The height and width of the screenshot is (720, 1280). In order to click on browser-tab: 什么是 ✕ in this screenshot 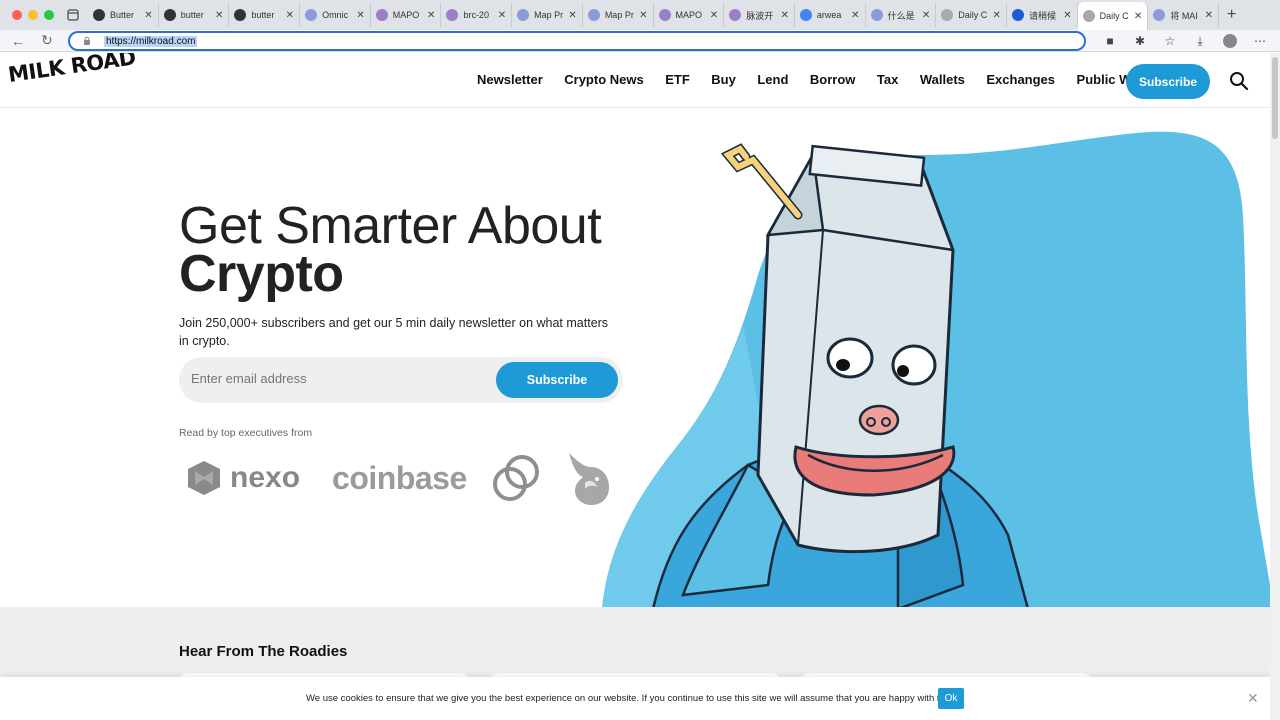, I will do `click(901, 15)`.